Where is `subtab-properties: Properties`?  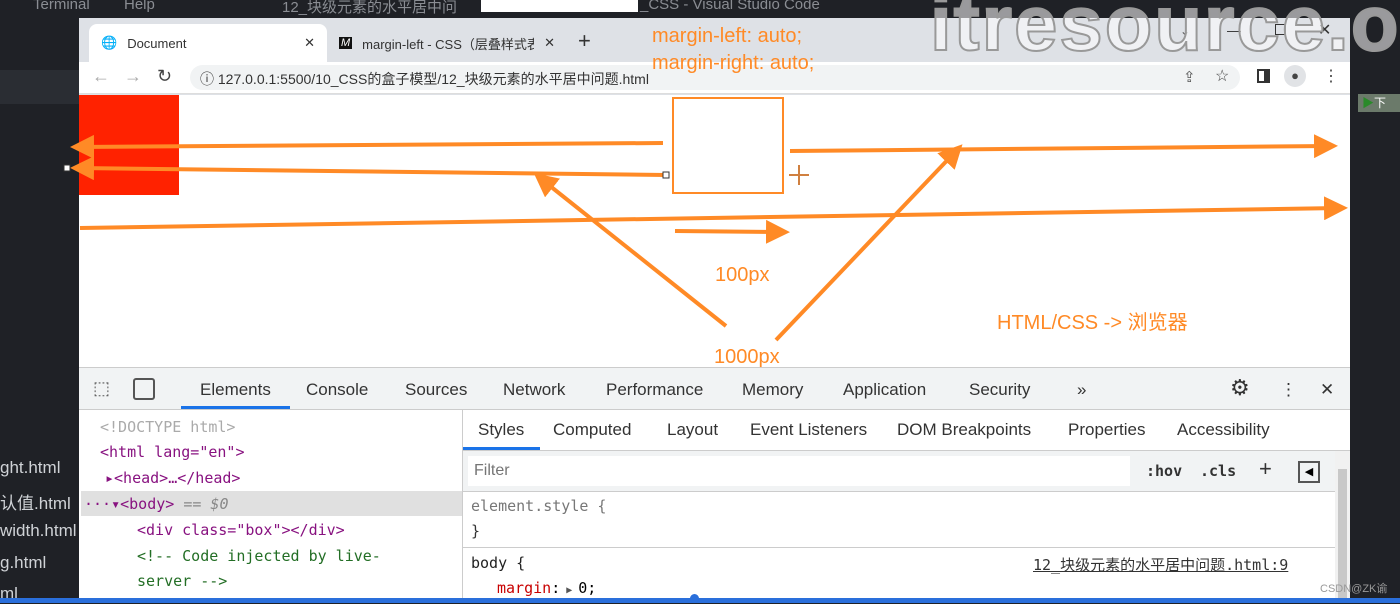 subtab-properties: Properties is located at coordinates (1106, 430).